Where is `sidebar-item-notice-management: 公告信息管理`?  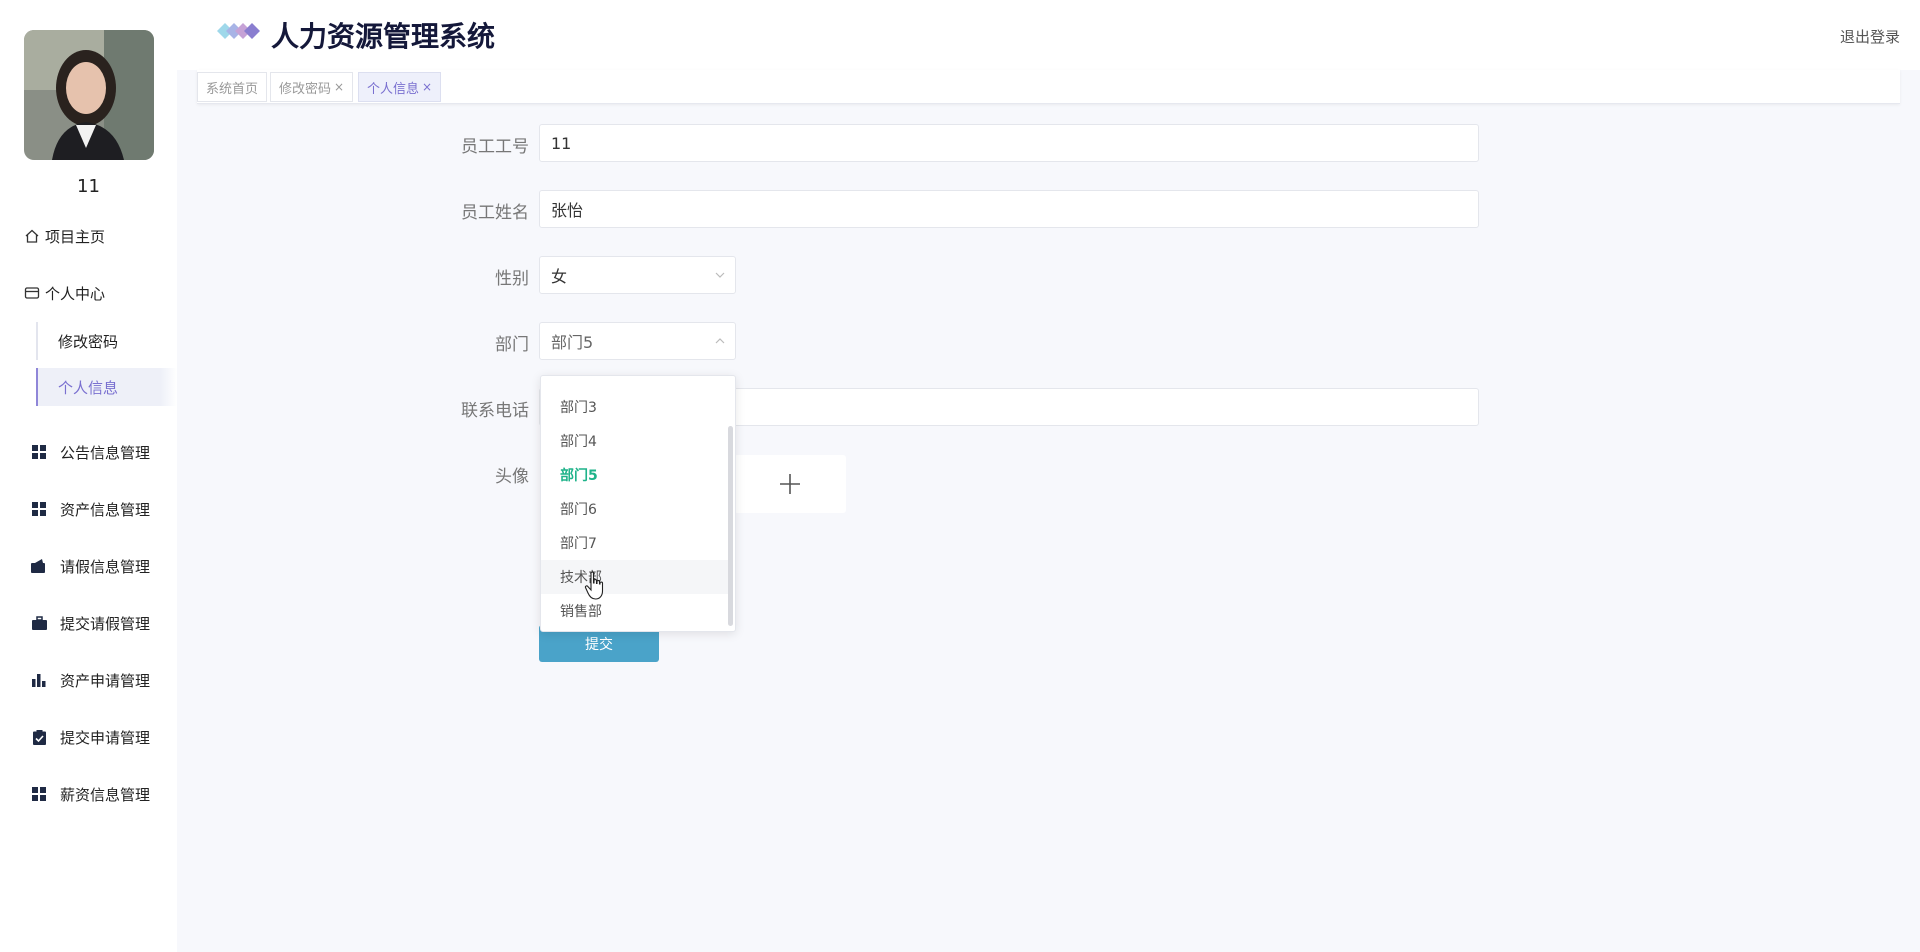 sidebar-item-notice-management: 公告信息管理 is located at coordinates (88, 452).